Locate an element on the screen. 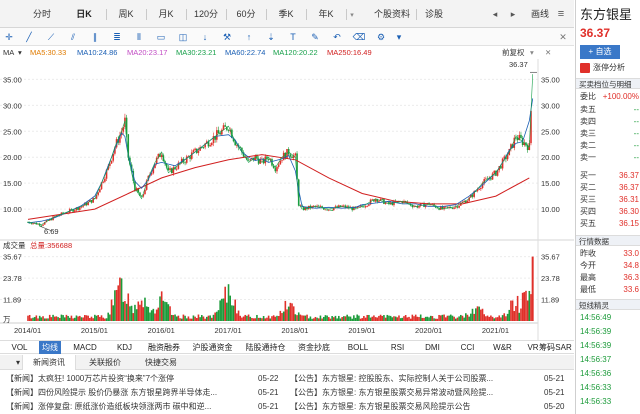  collapse-chevron-icon: ◂ is located at coordinates (495, 14).